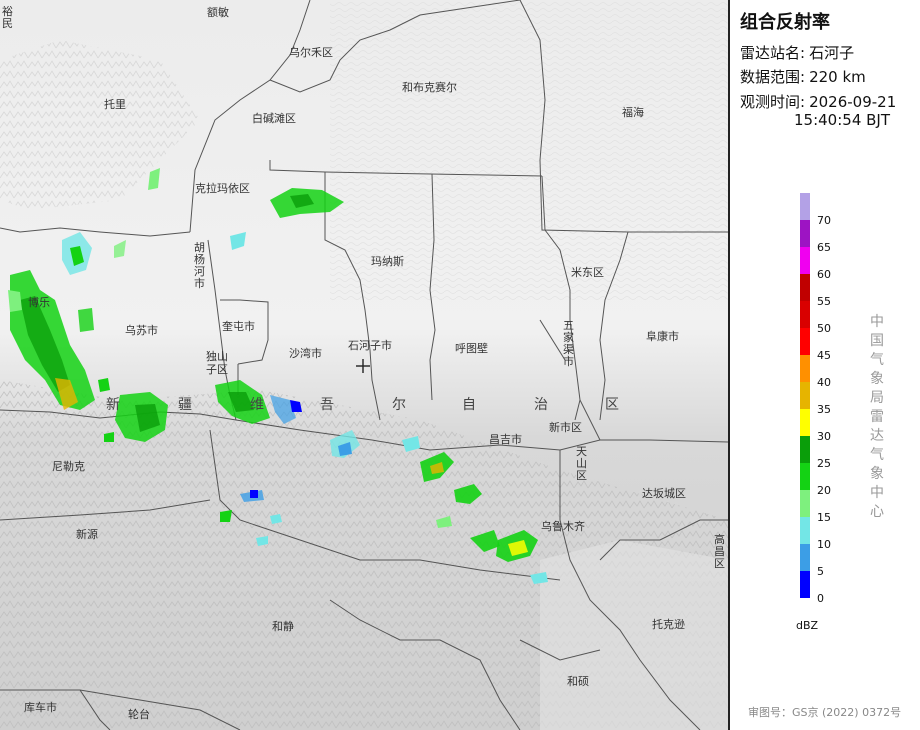 The width and height of the screenshot is (920, 730). I want to click on range-label: 数据范围:, so click(773, 77).